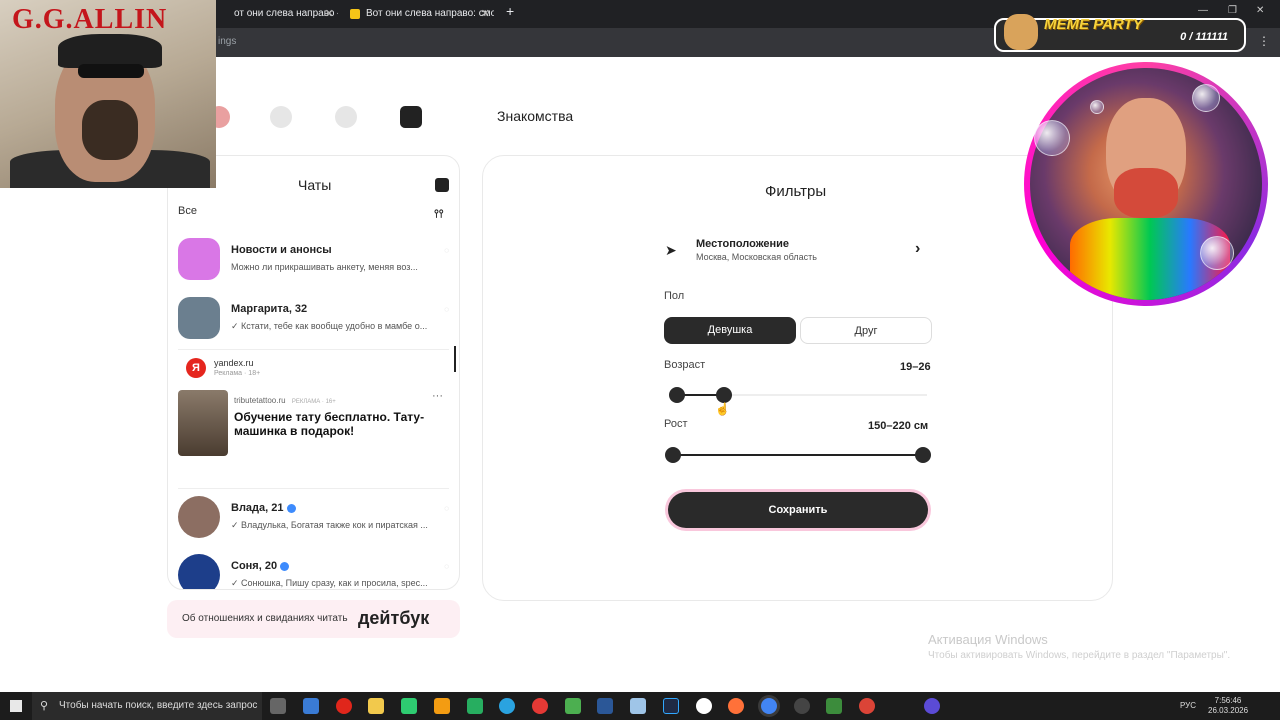 Image resolution: width=1280 pixels, height=720 pixels. What do you see at coordinates (677, 395) in the screenshot?
I see `age-min-handle` at bounding box center [677, 395].